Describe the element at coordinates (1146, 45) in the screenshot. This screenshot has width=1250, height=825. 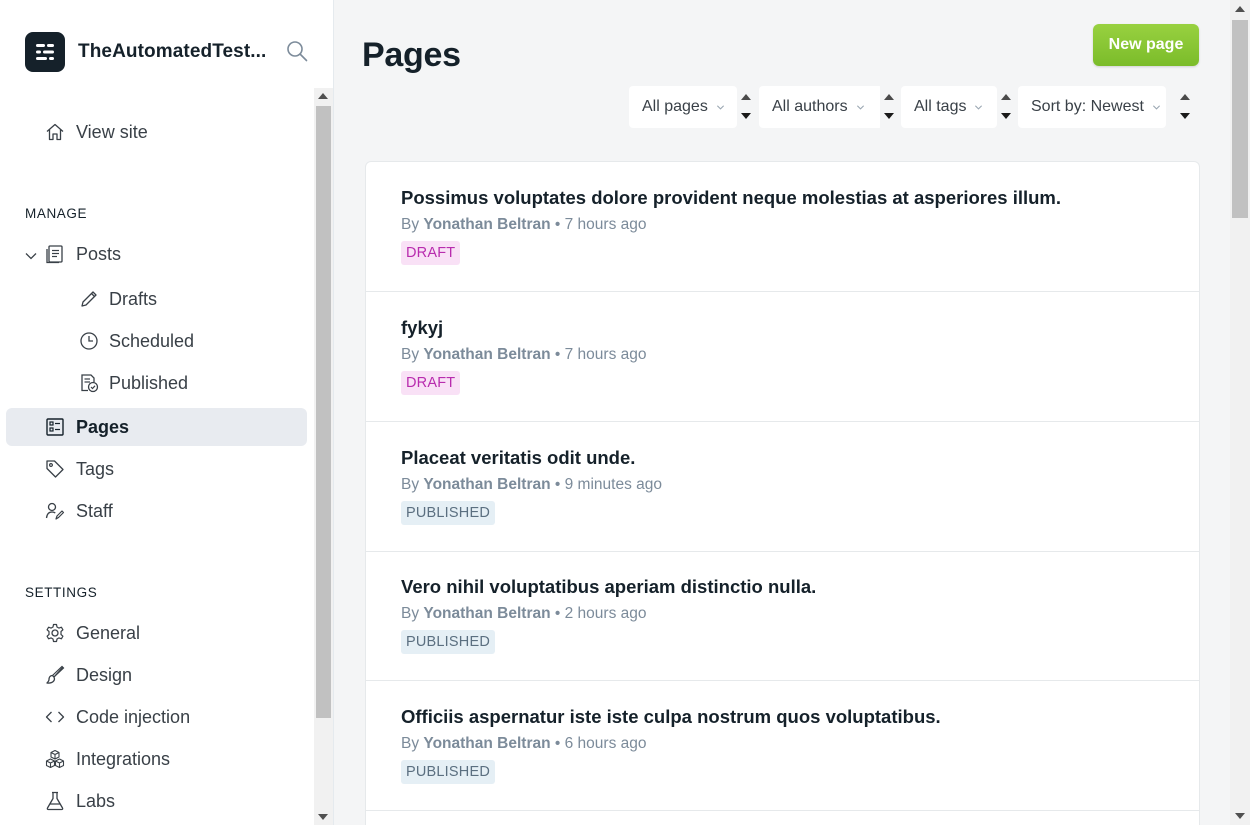
I see `new-page-button: New page` at that location.